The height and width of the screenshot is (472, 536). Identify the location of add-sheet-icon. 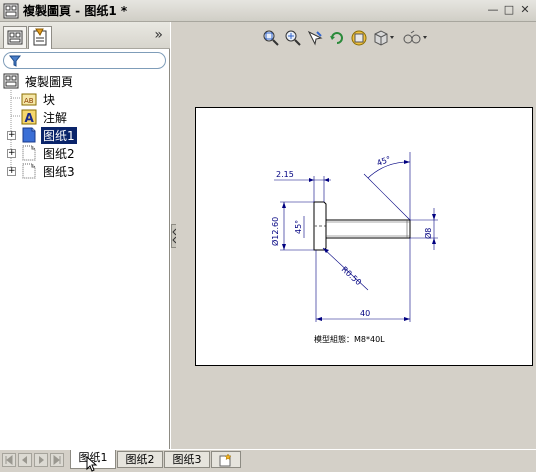
(225, 460).